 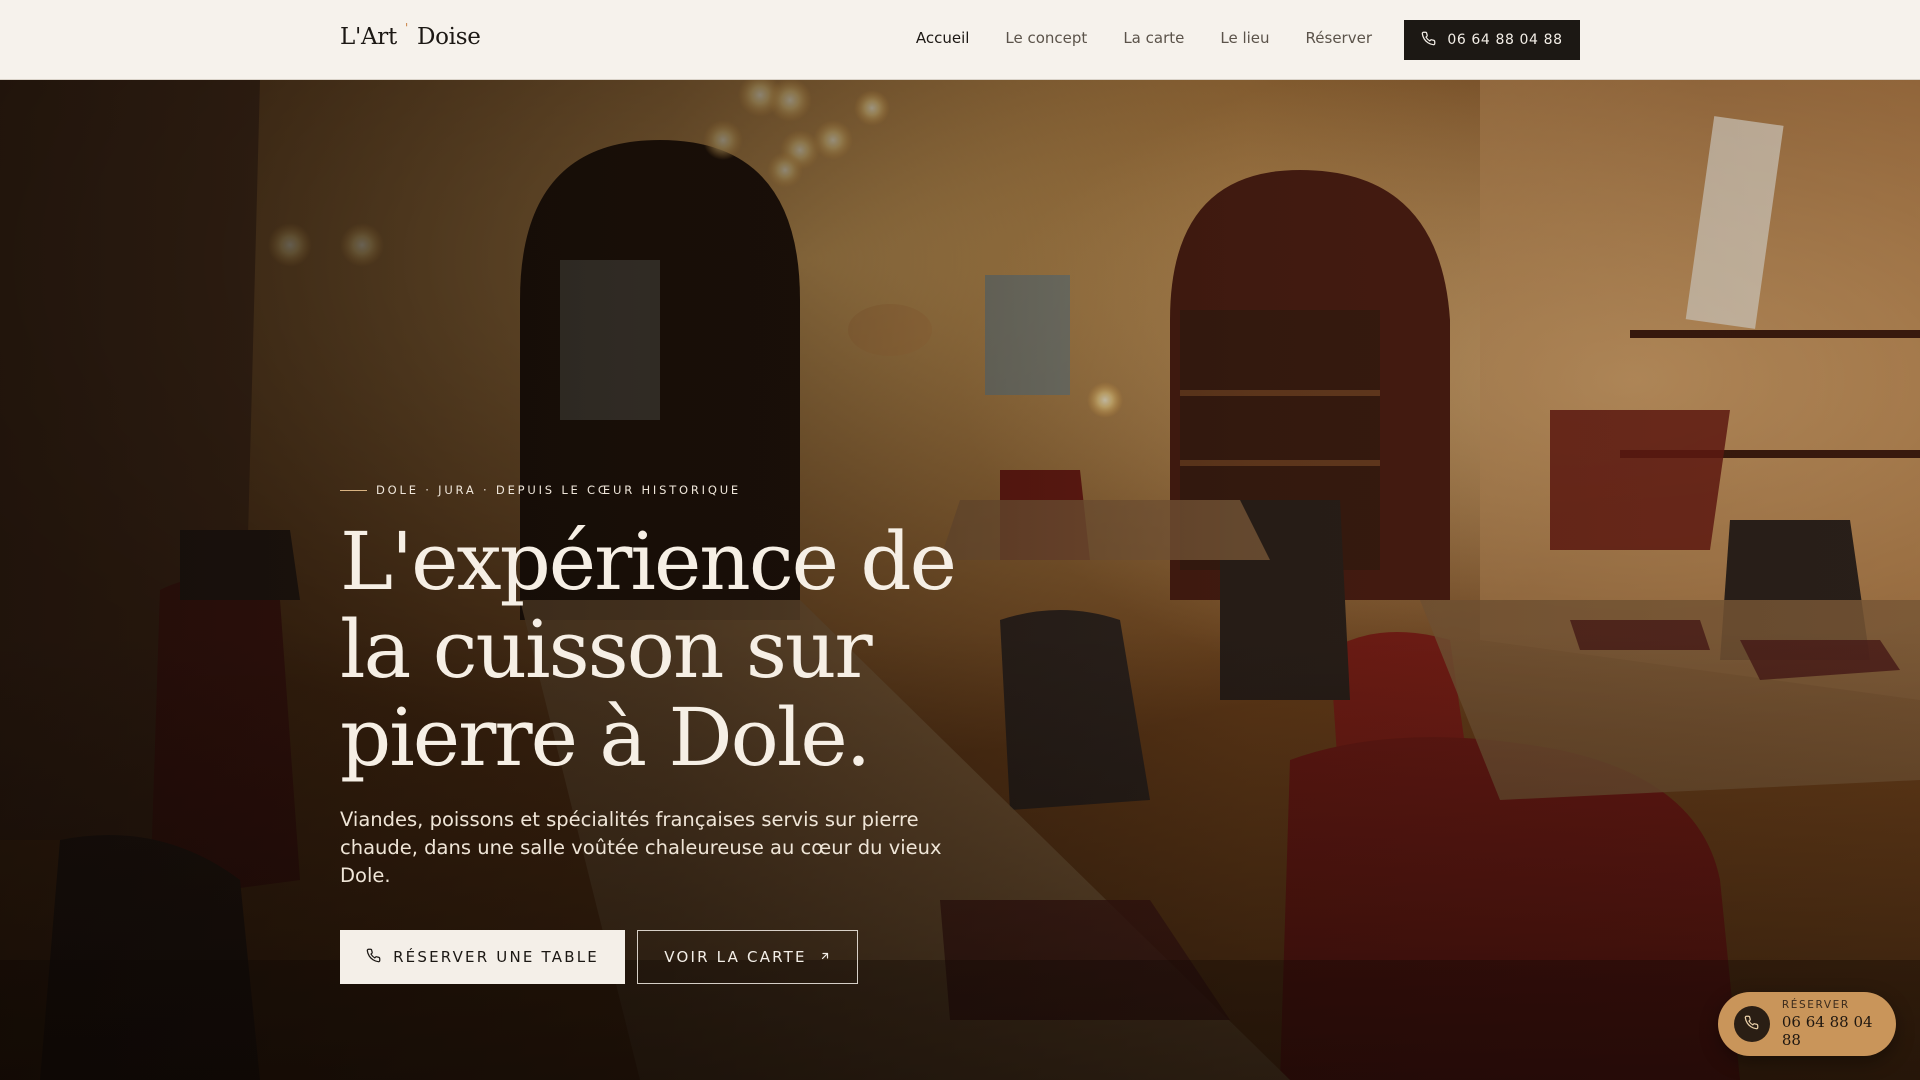 I want to click on arrow-up-right-icon, so click(x=825, y=957).